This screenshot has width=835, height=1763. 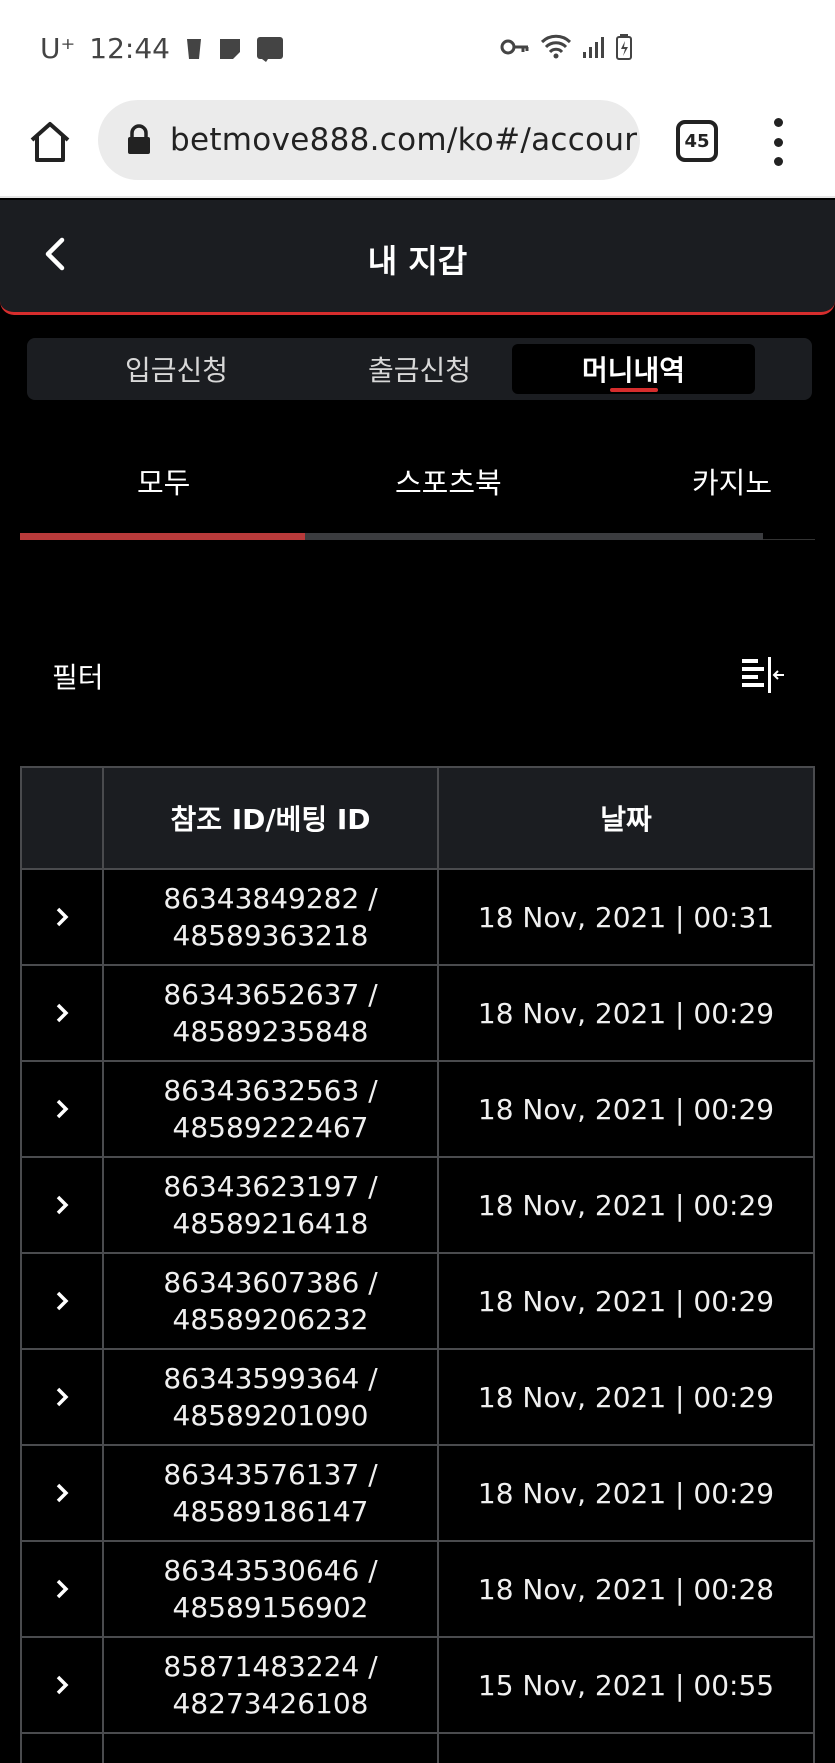 I want to click on lock-icon, so click(x=139, y=139).